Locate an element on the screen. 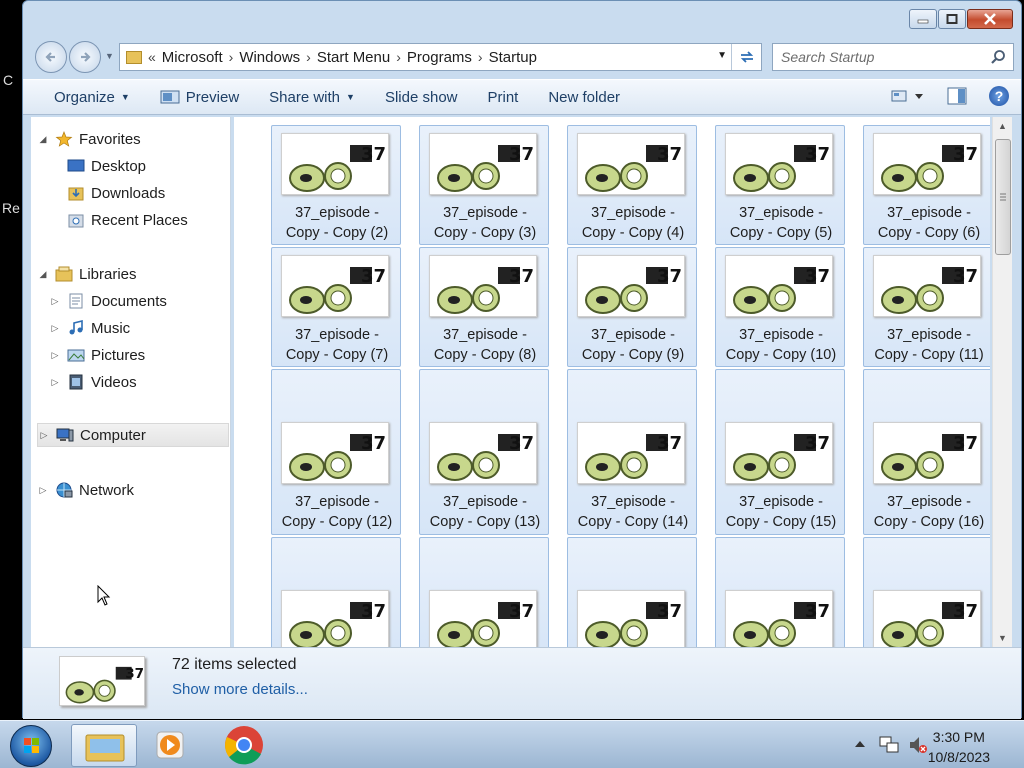 The height and width of the screenshot is (768, 1024). slide-show-label: Slide show is located at coordinates (421, 97).